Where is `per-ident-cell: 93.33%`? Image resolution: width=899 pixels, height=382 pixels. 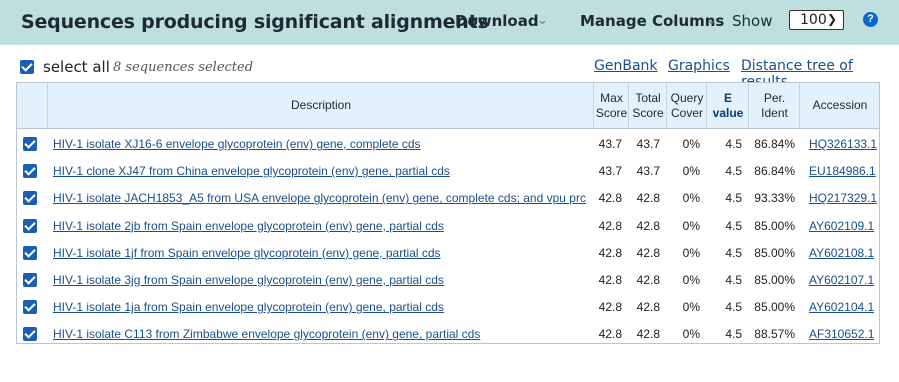
per-ident-cell: 93.33% is located at coordinates (774, 198).